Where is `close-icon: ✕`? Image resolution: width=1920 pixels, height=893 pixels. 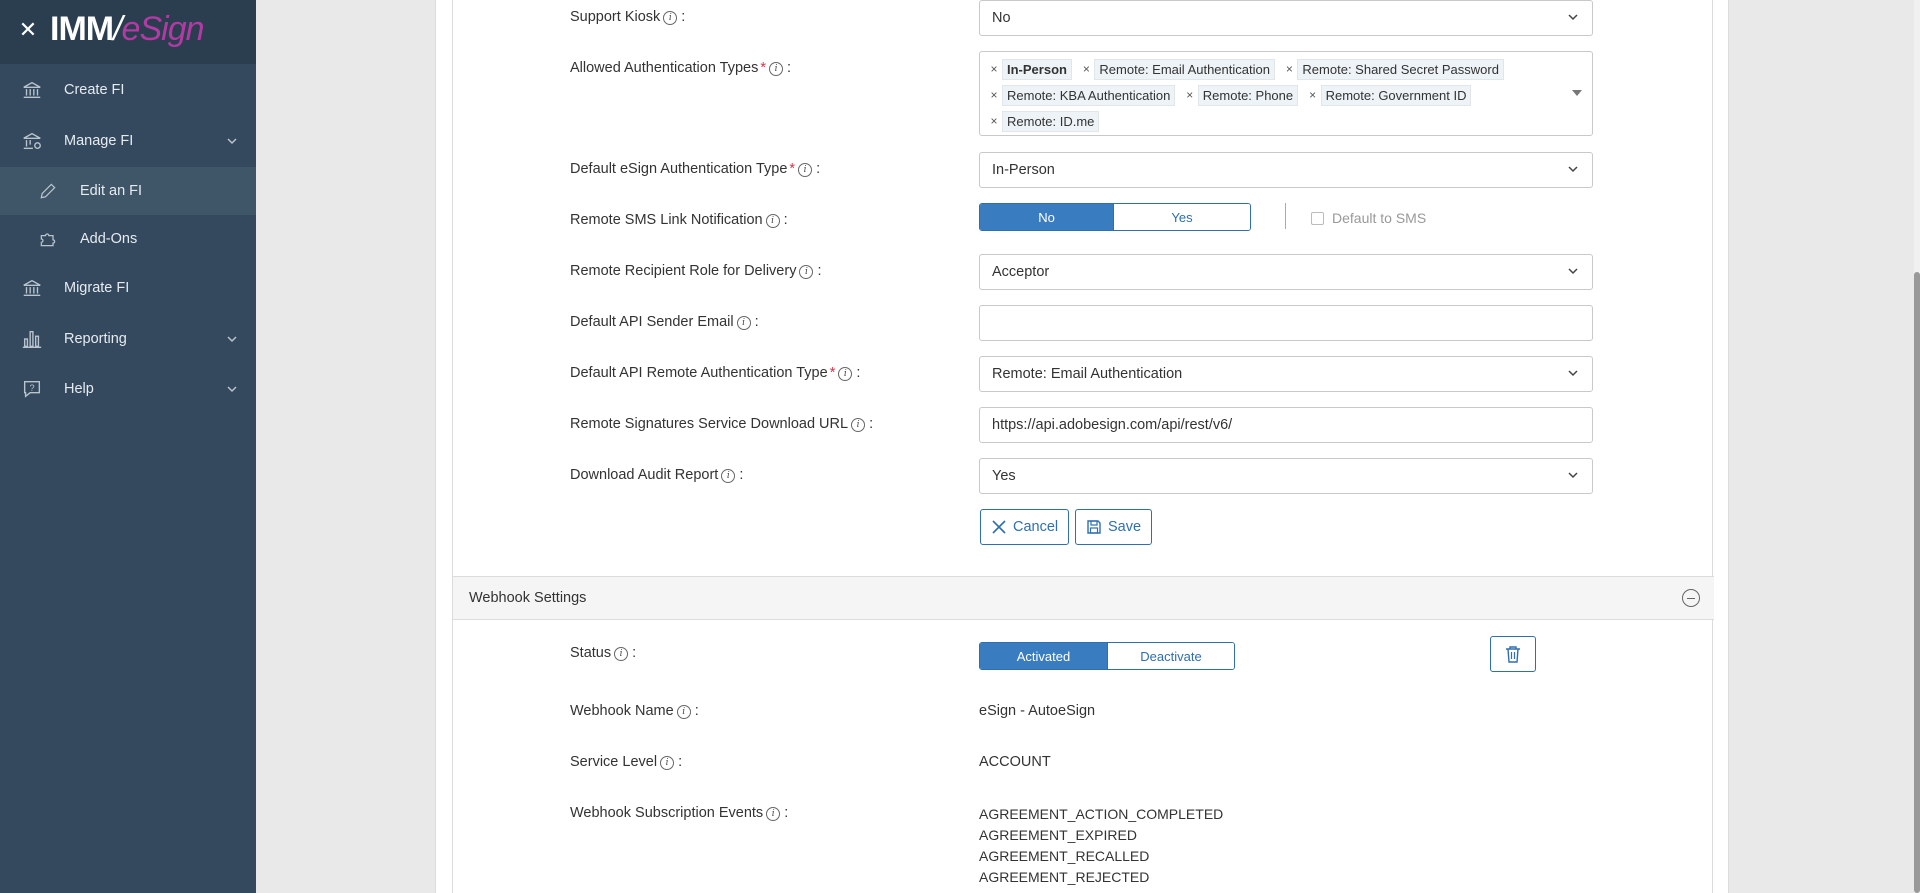
close-icon: ✕ is located at coordinates (28, 30).